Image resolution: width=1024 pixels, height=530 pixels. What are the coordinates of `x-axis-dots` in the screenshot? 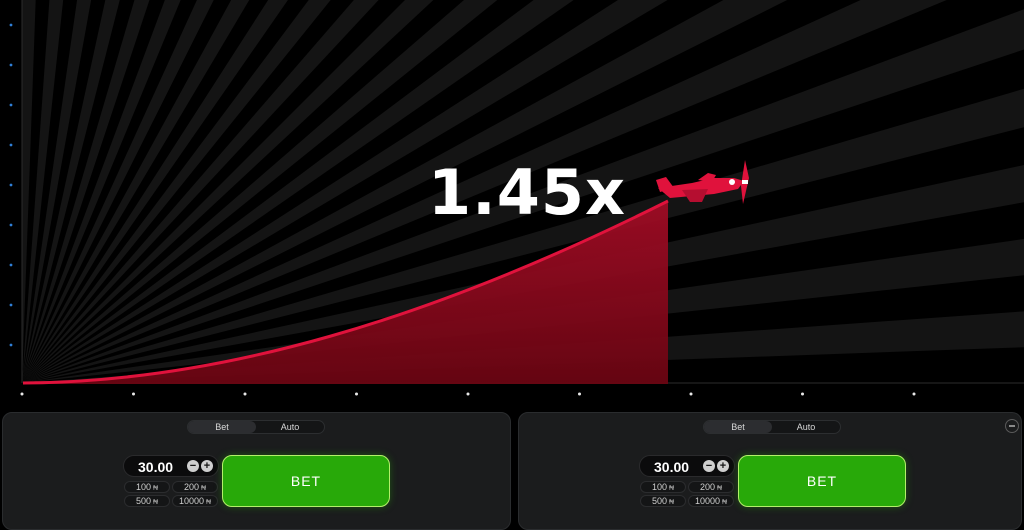 It's located at (468, 394).